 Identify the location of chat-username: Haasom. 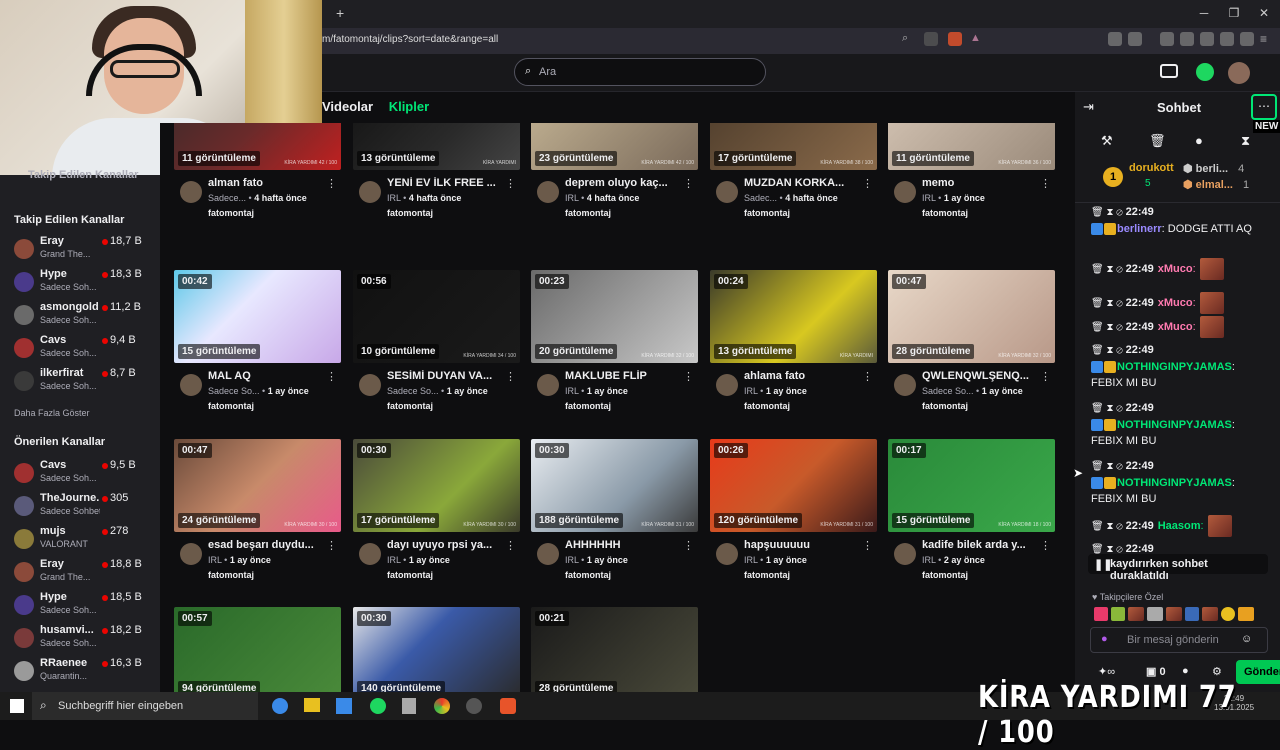
(1179, 526).